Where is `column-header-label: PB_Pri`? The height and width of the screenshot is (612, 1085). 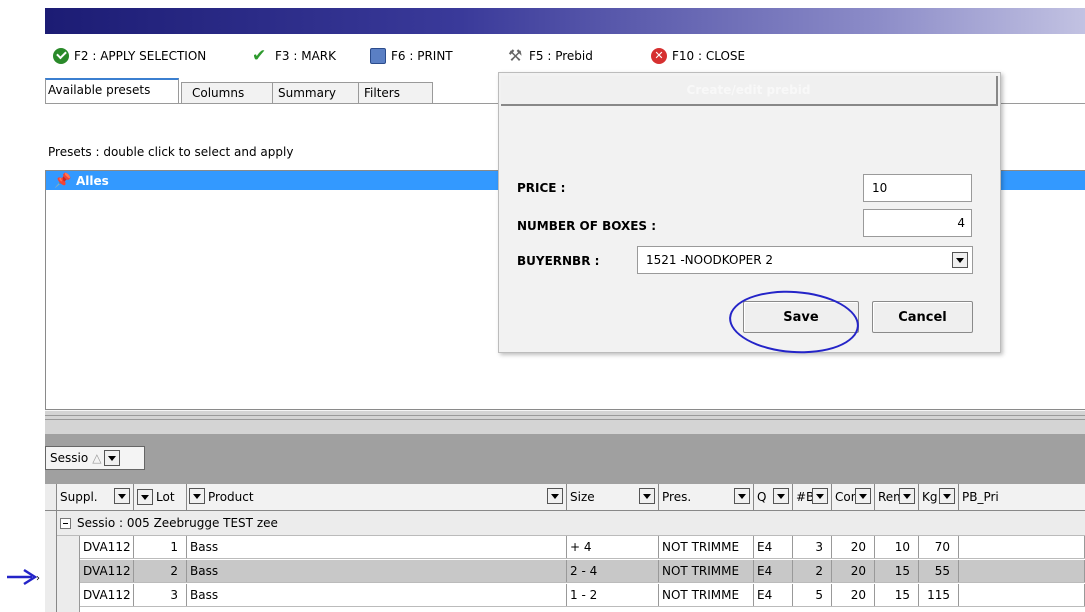
column-header-label: PB_Pri is located at coordinates (980, 497).